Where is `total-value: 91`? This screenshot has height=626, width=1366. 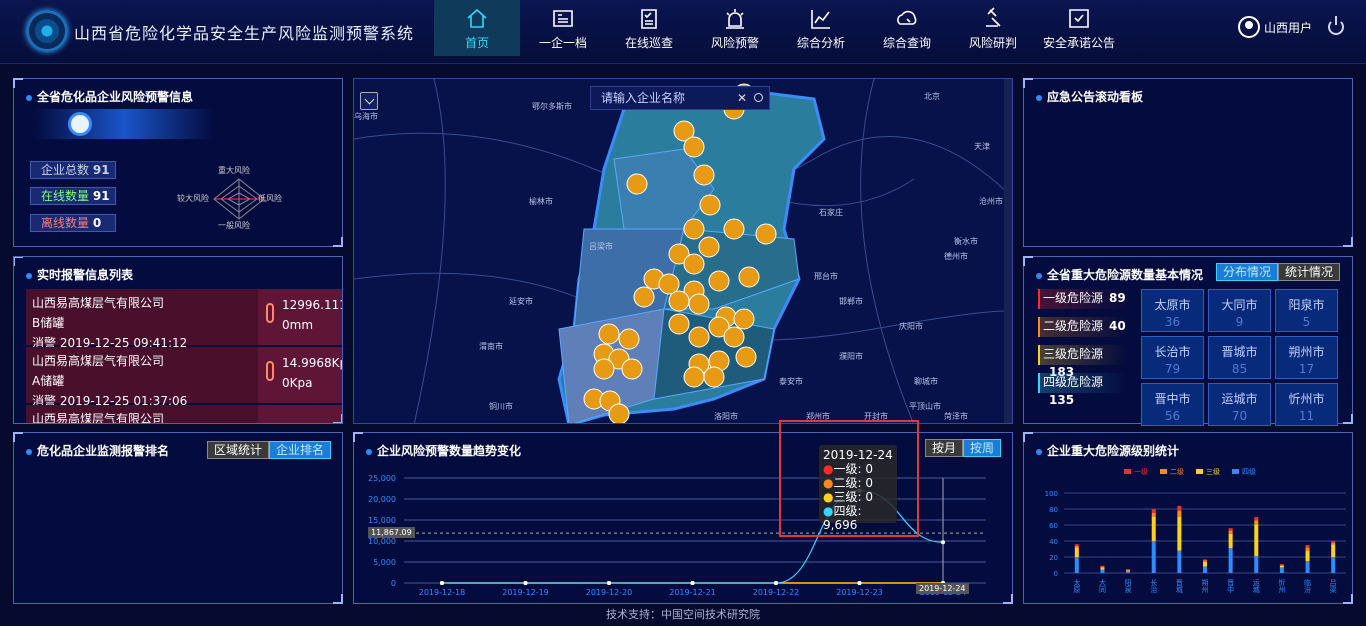 total-value: 91 is located at coordinates (101, 170).